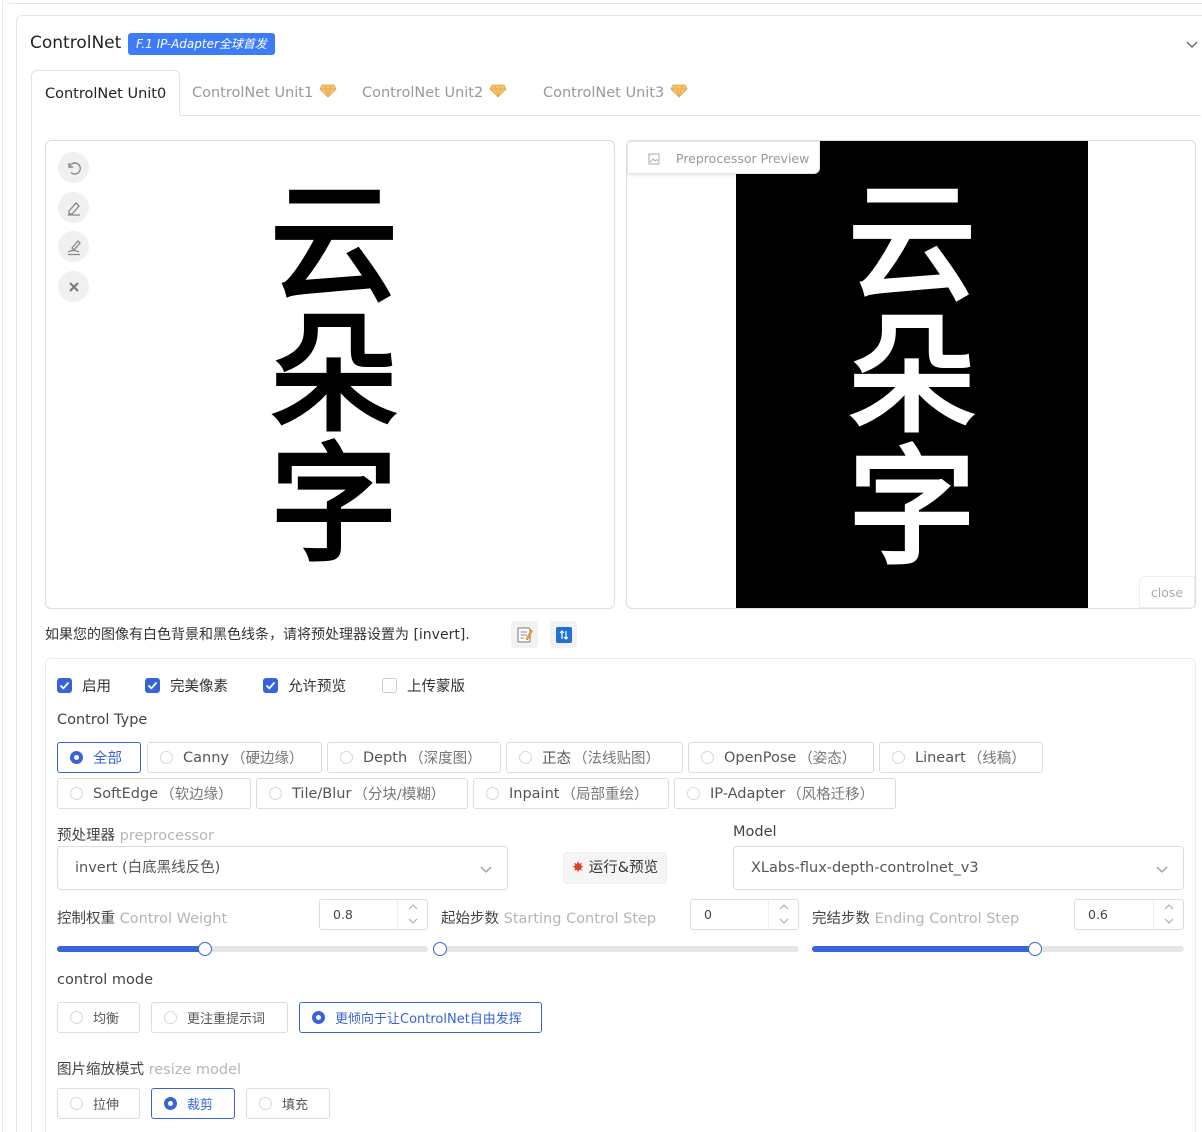 This screenshot has width=1202, height=1132. Describe the element at coordinates (73, 207) in the screenshot. I see `eraser-button` at that location.